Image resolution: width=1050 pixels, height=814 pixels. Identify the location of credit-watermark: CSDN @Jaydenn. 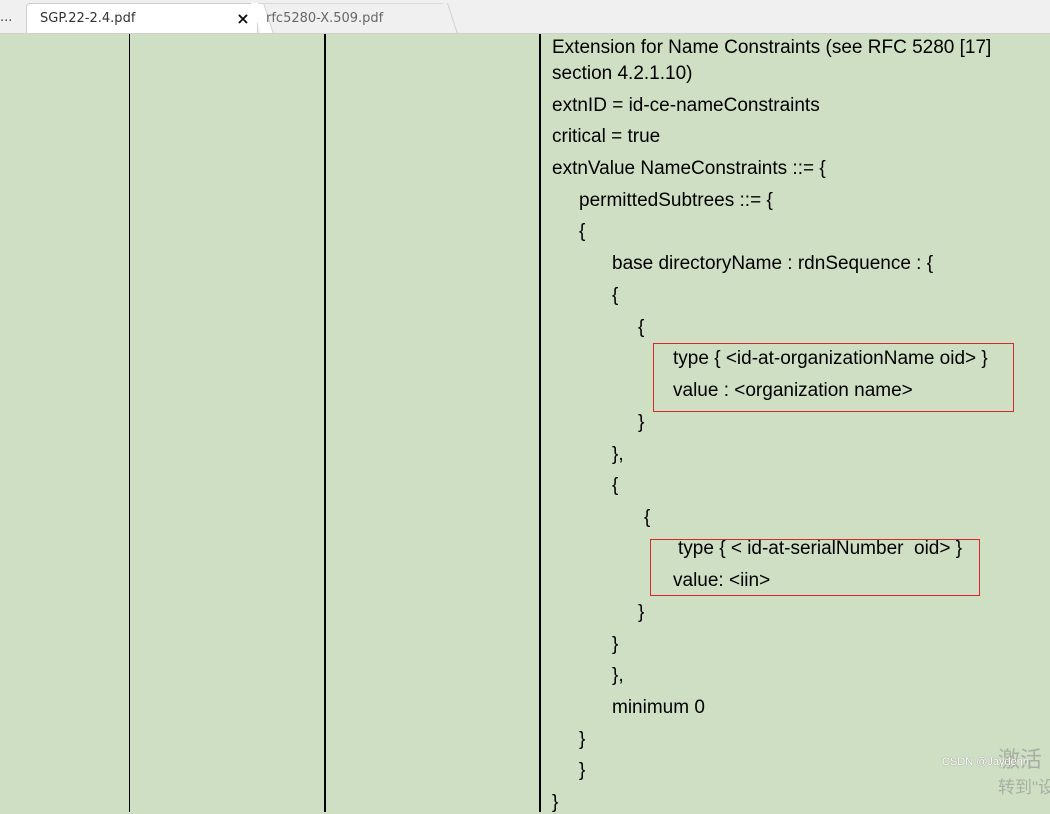
(985, 762).